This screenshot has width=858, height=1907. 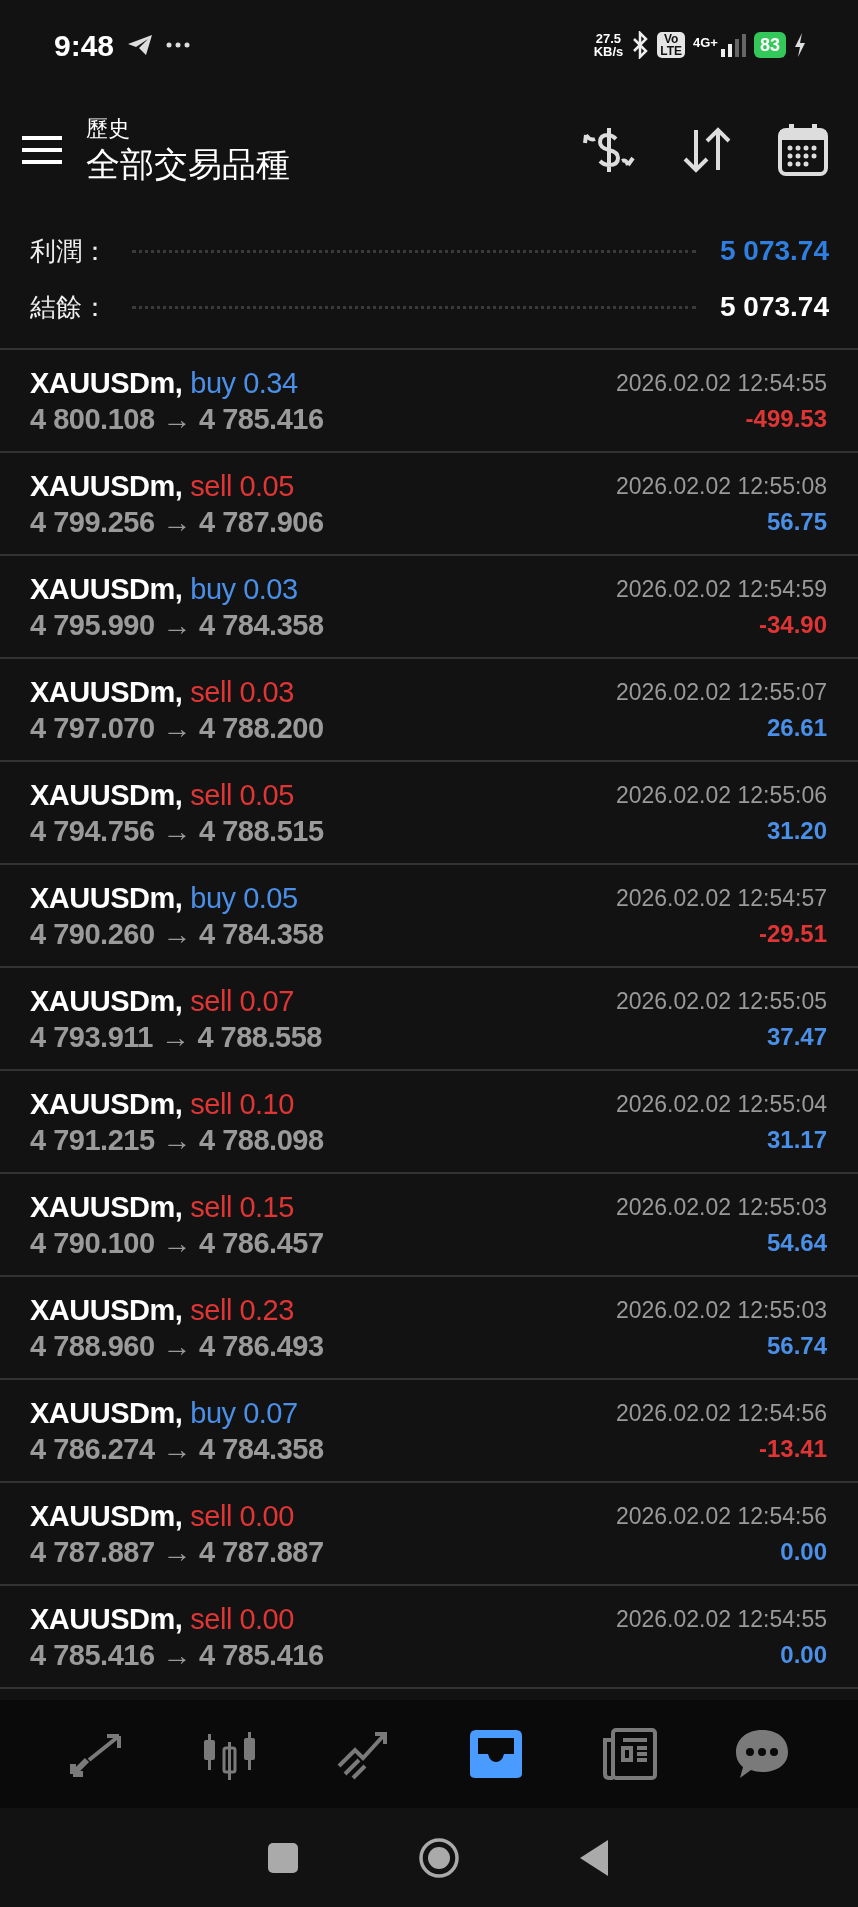 What do you see at coordinates (721, 898) in the screenshot?
I see `trade-time: 2026.02.02 12:54:57` at bounding box center [721, 898].